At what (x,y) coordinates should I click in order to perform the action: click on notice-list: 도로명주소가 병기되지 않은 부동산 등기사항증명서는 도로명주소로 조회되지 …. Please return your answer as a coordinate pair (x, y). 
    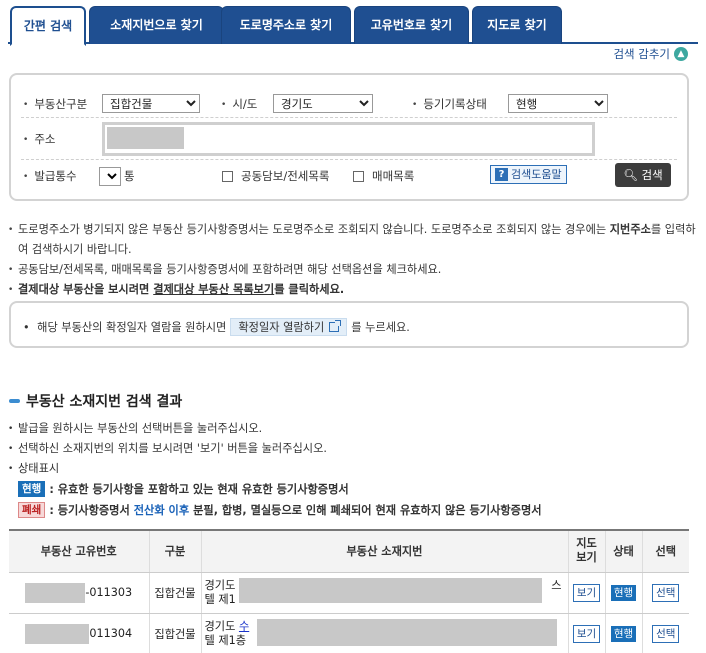
    Looking at the image, I should click on (353, 260).